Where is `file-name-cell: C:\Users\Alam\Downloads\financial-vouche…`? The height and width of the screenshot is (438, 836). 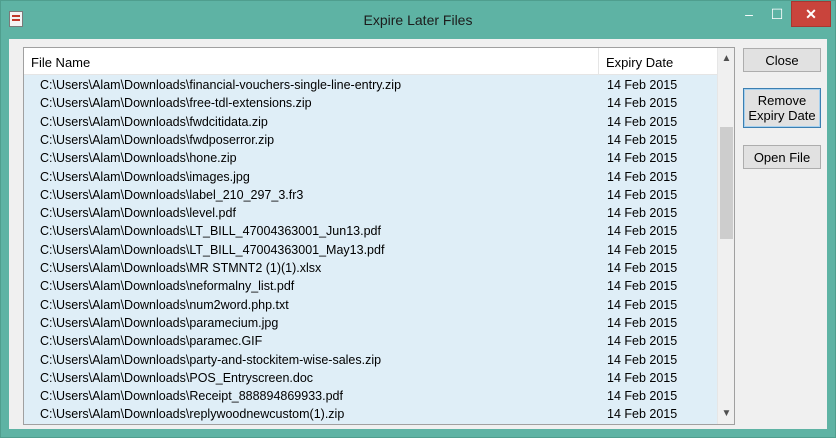
file-name-cell: C:\Users\Alam\Downloads\financial-vouche… is located at coordinates (221, 85).